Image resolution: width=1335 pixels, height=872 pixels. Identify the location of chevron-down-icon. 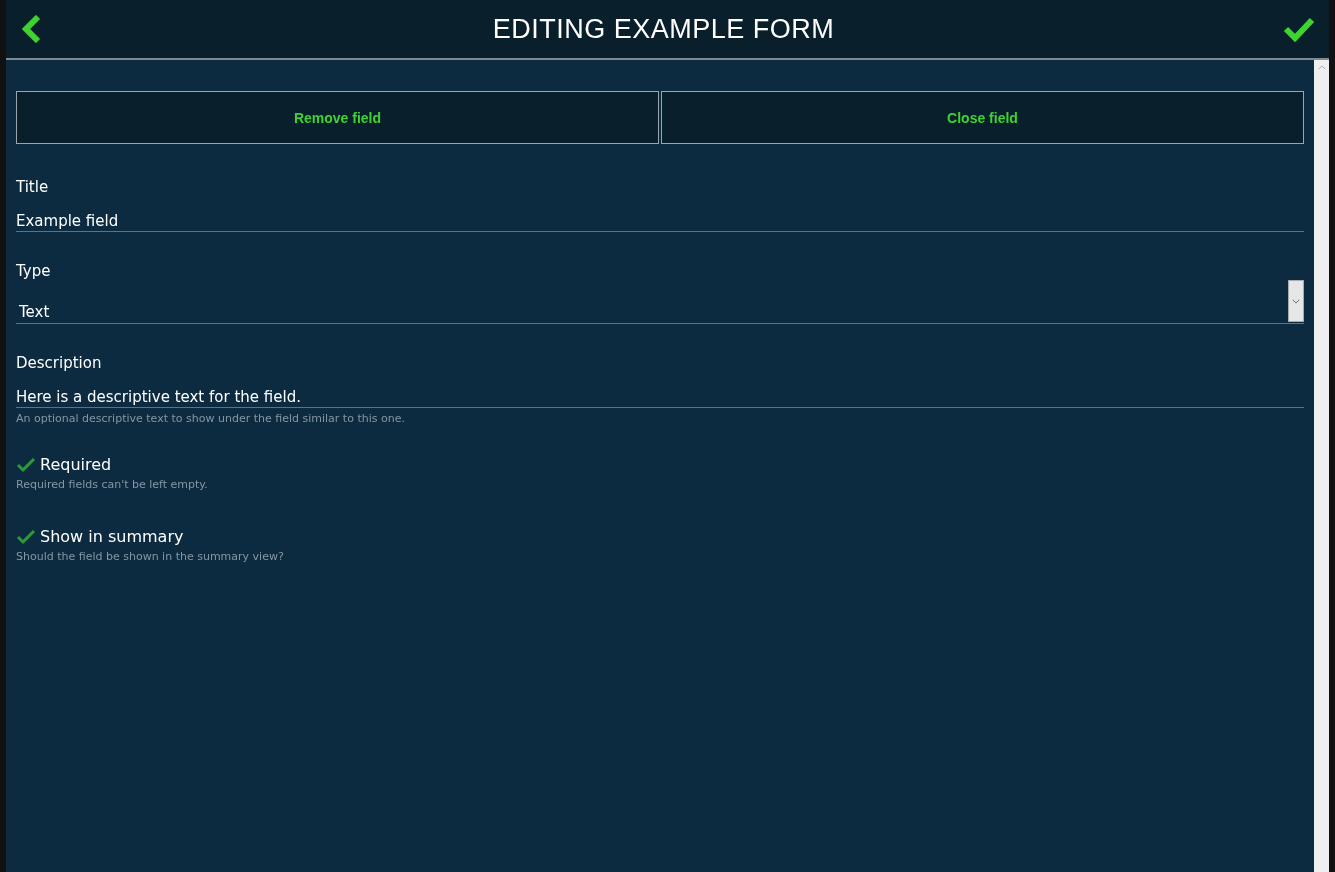
(1296, 301).